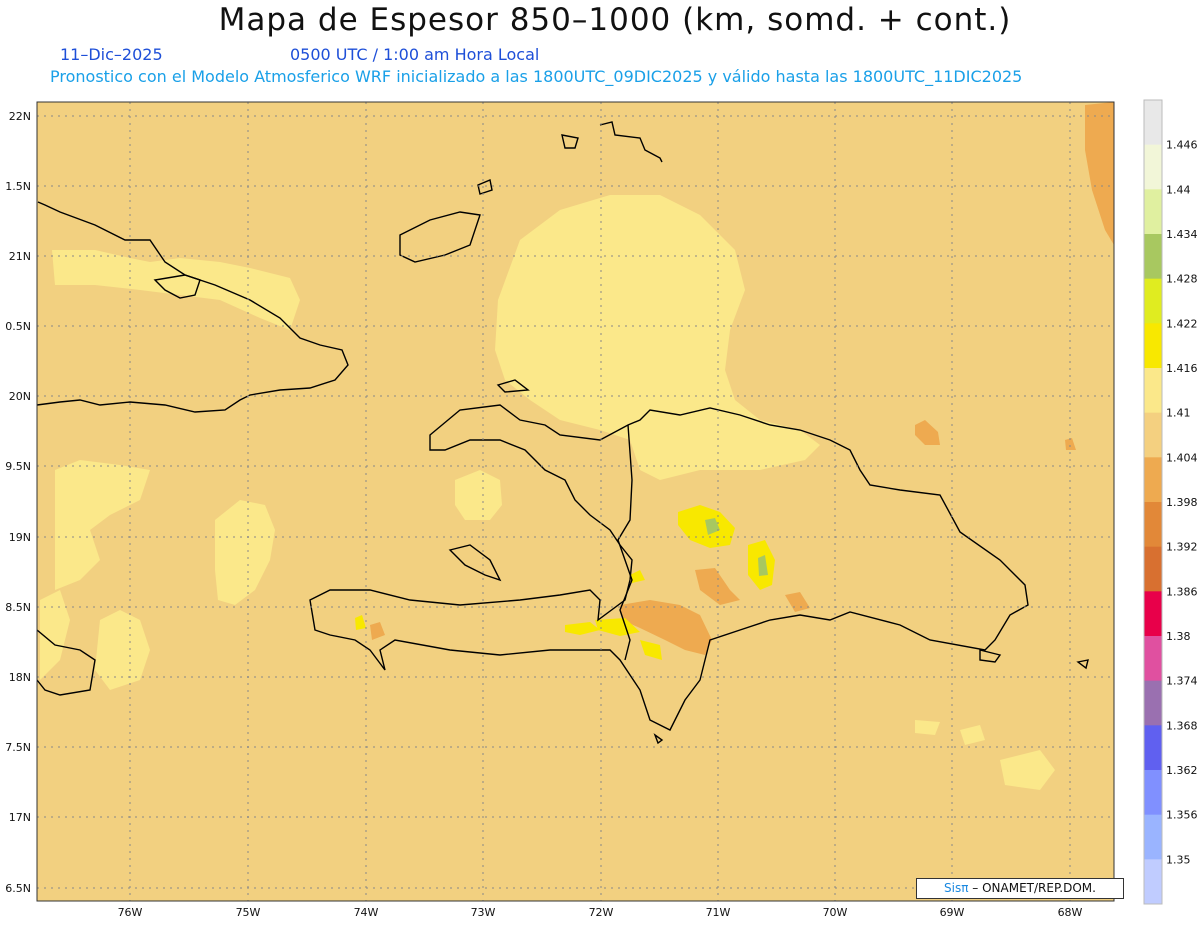 The height and width of the screenshot is (927, 1200). What do you see at coordinates (1182, 681) in the screenshot?
I see `colorbar-label: 1.374` at bounding box center [1182, 681].